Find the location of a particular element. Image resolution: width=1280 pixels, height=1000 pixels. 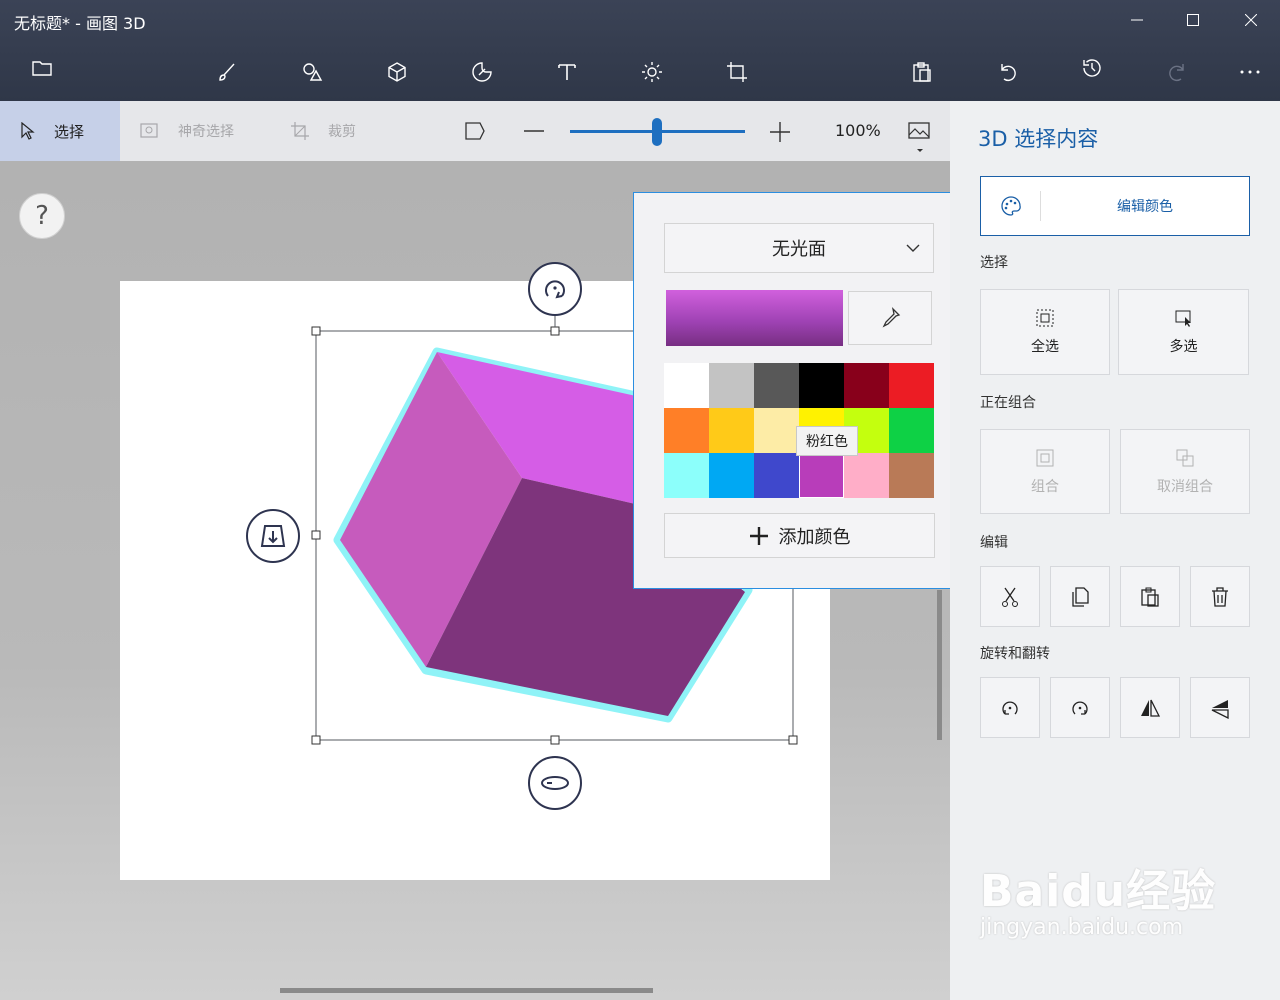

more-icon is located at coordinates (1250, 72).